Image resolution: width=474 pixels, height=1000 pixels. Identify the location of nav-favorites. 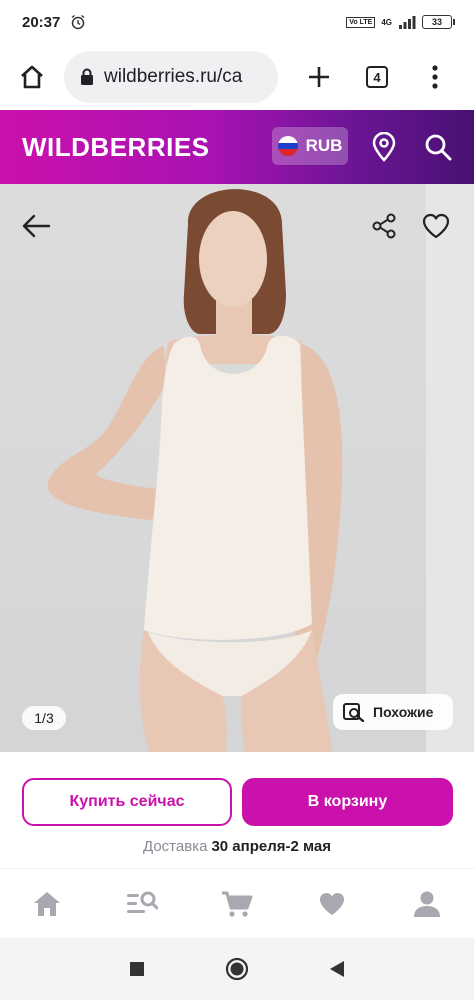
(332, 904).